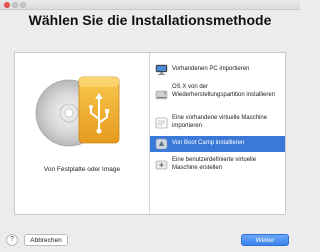  What do you see at coordinates (150, 239) in the screenshot?
I see `bottom-bar: ? Abbrechen Weiter` at bounding box center [150, 239].